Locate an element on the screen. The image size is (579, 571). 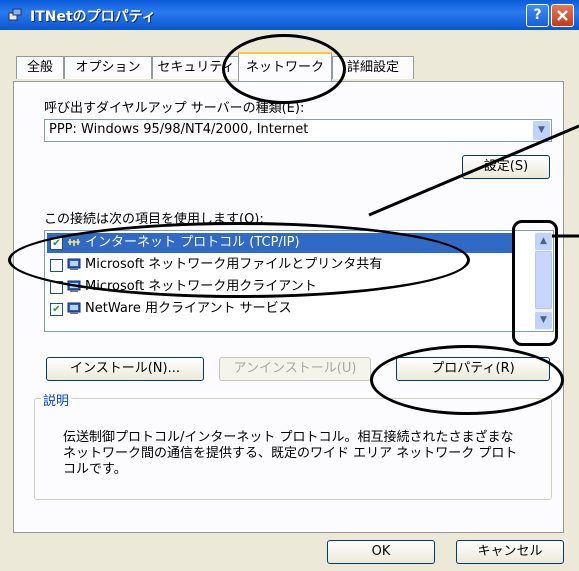
scroll-thumb is located at coordinates (543, 280).